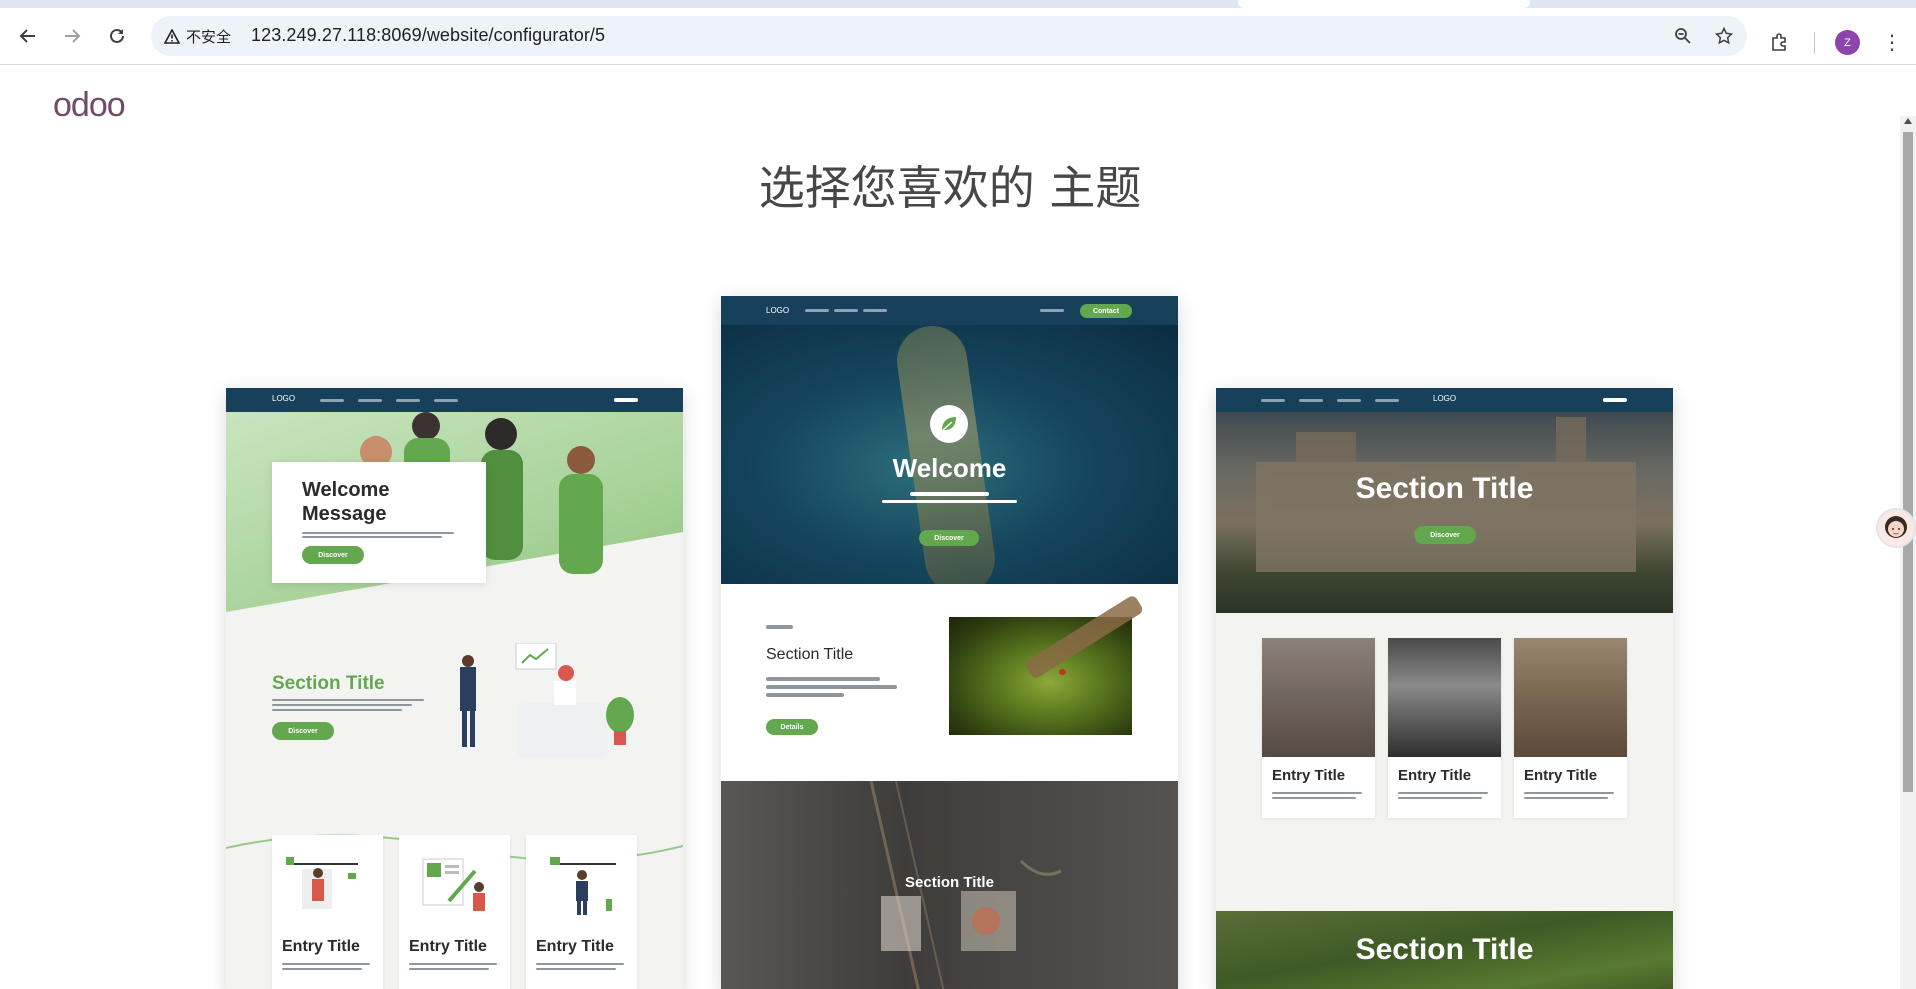  Describe the element at coordinates (1444, 512) in the screenshot. I see `theme3-hero` at that location.